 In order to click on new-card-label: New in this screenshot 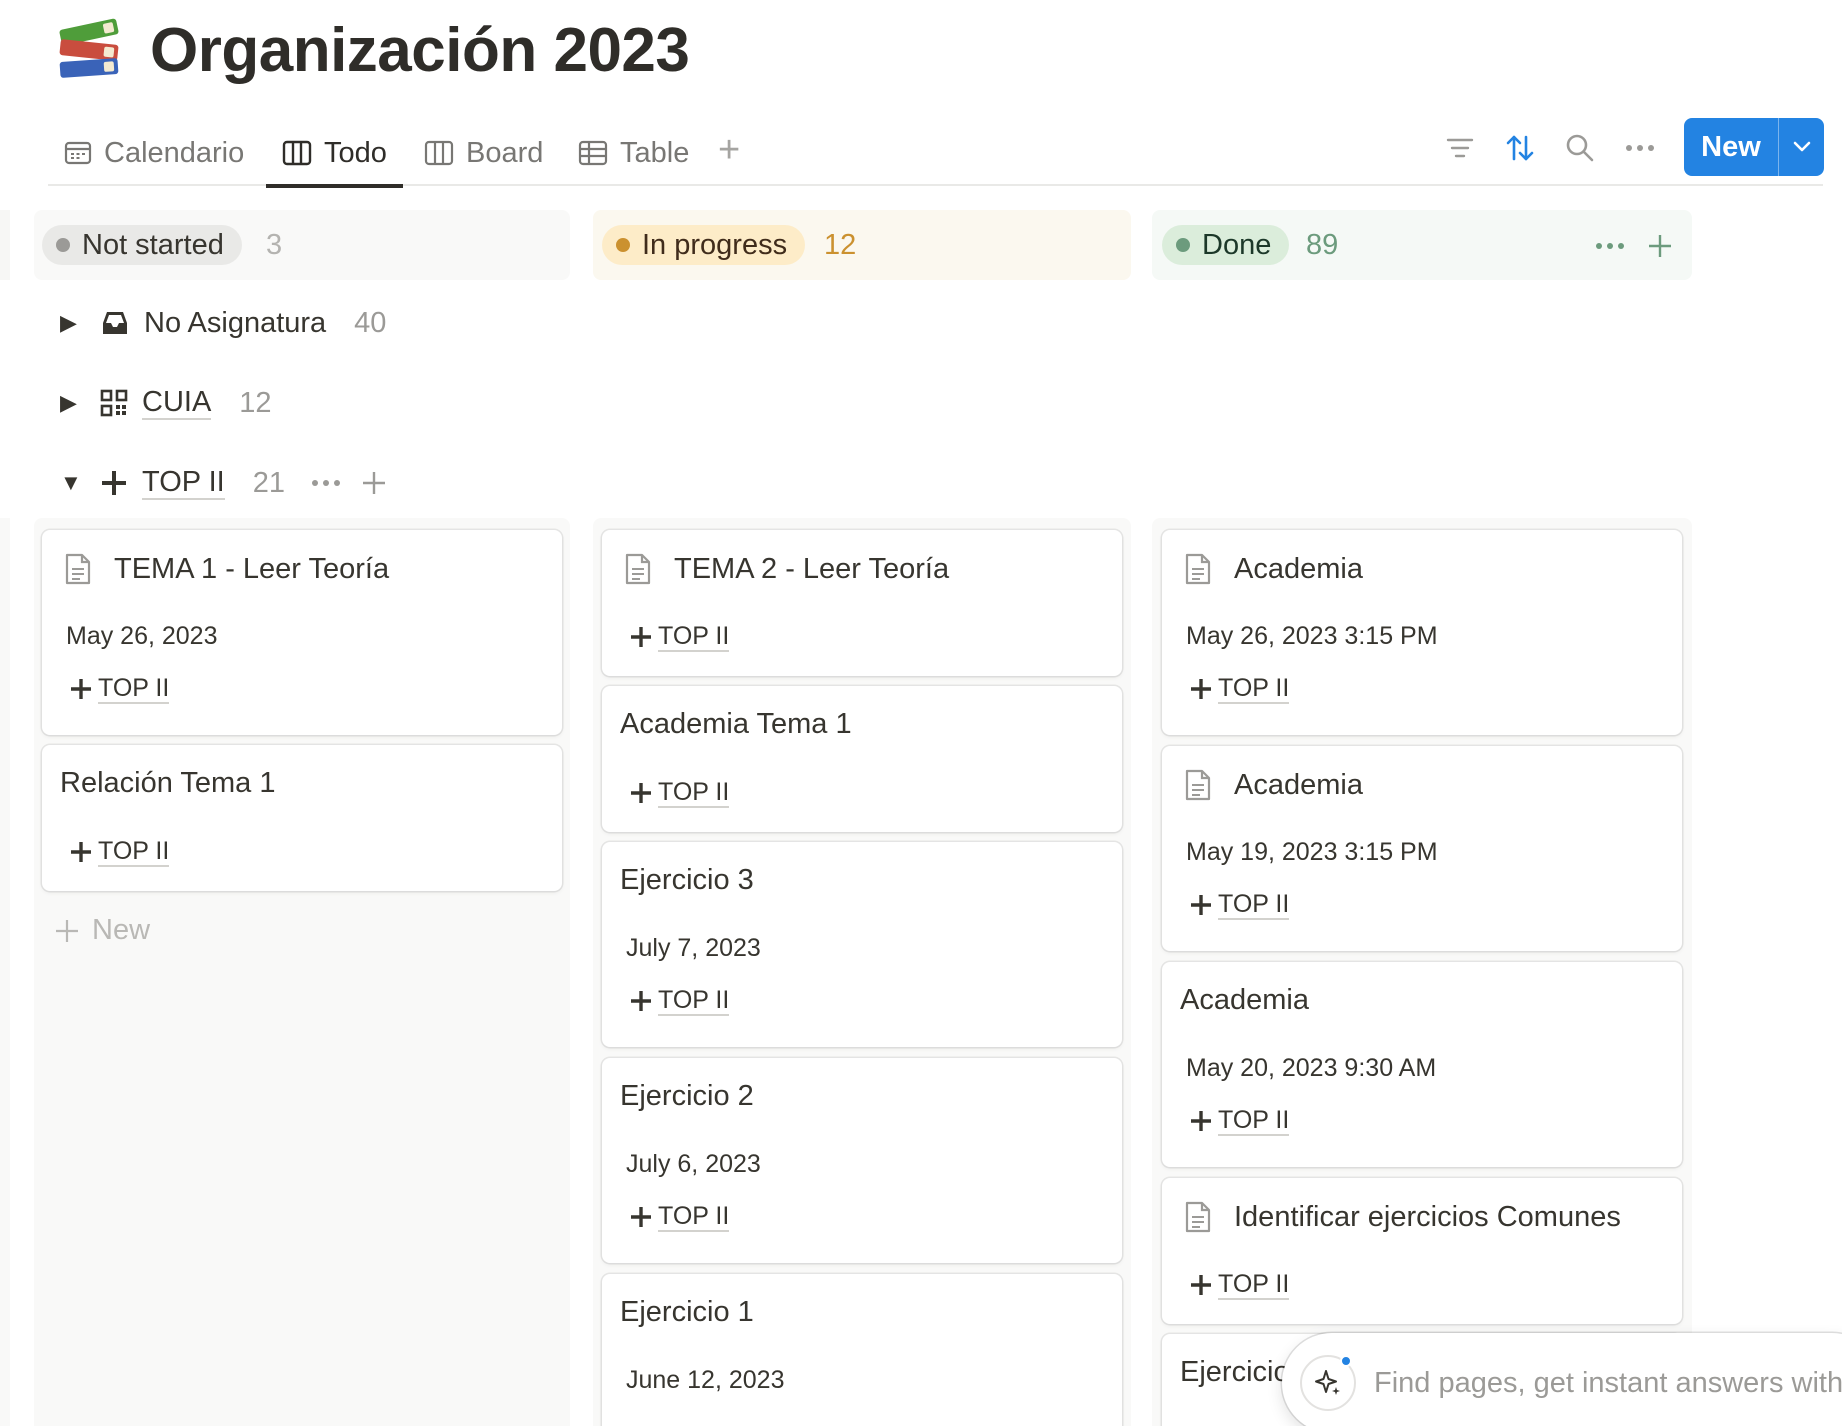, I will do `click(121, 930)`.